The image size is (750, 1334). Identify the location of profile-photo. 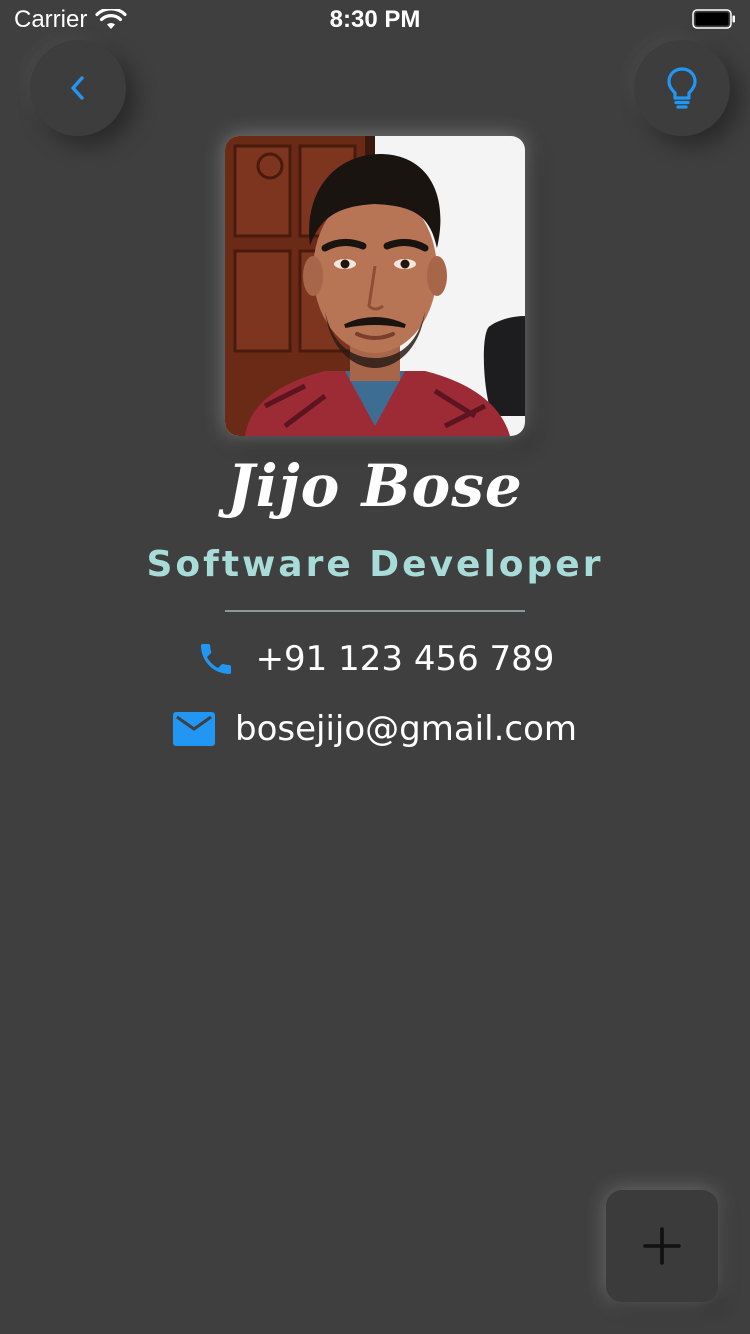
(375, 286).